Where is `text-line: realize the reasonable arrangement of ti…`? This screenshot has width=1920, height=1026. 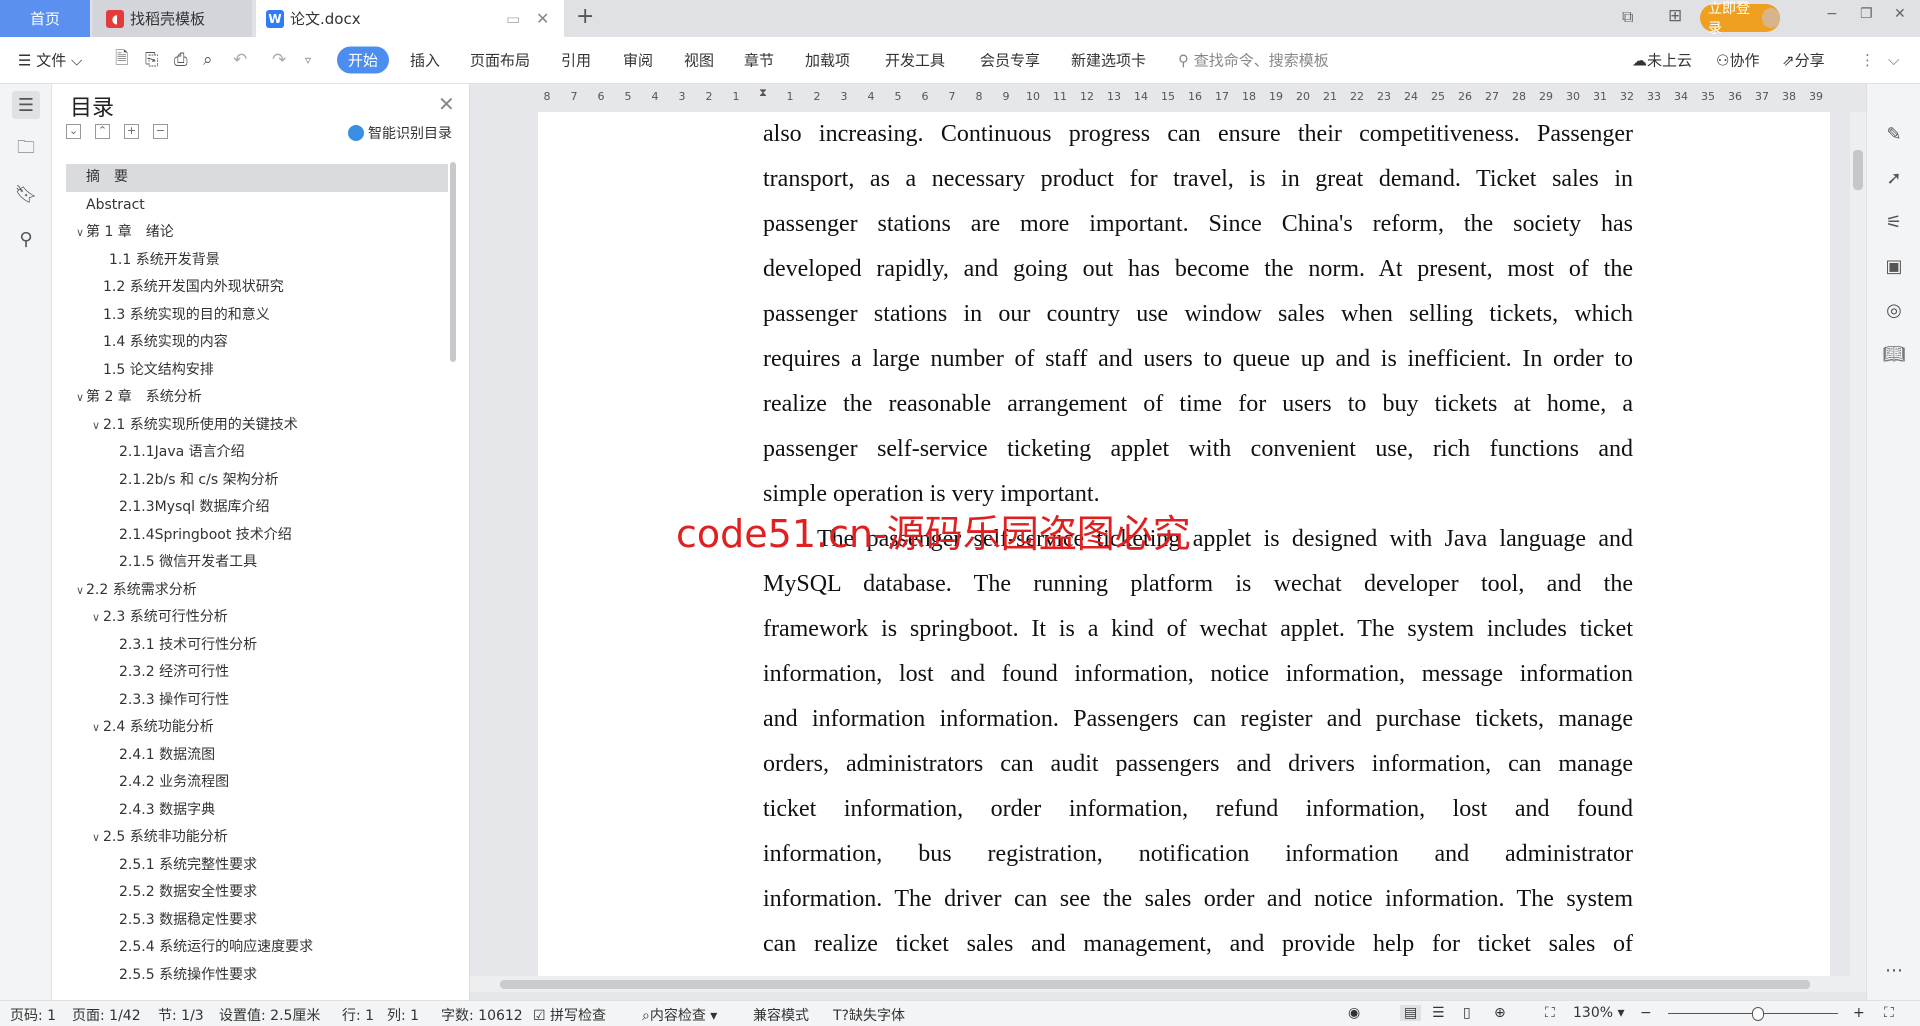 text-line: realize the reasonable arrangement of ti… is located at coordinates (1198, 404).